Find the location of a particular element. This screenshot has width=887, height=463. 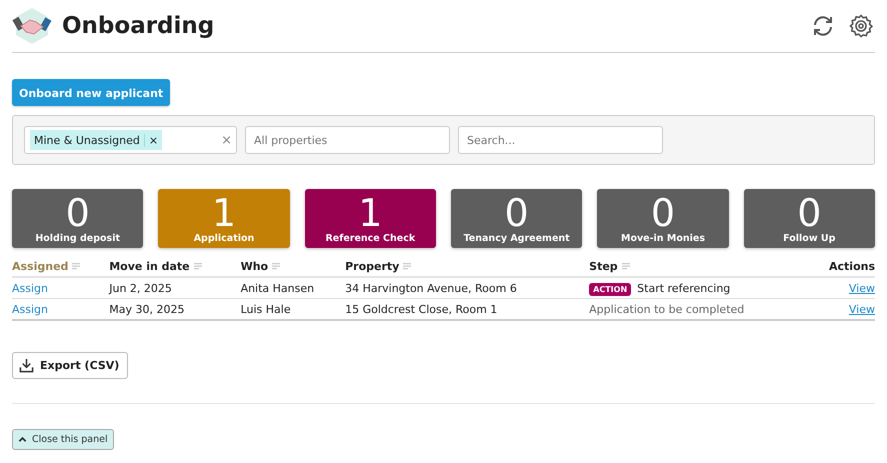

column-header: Who is located at coordinates (254, 266).